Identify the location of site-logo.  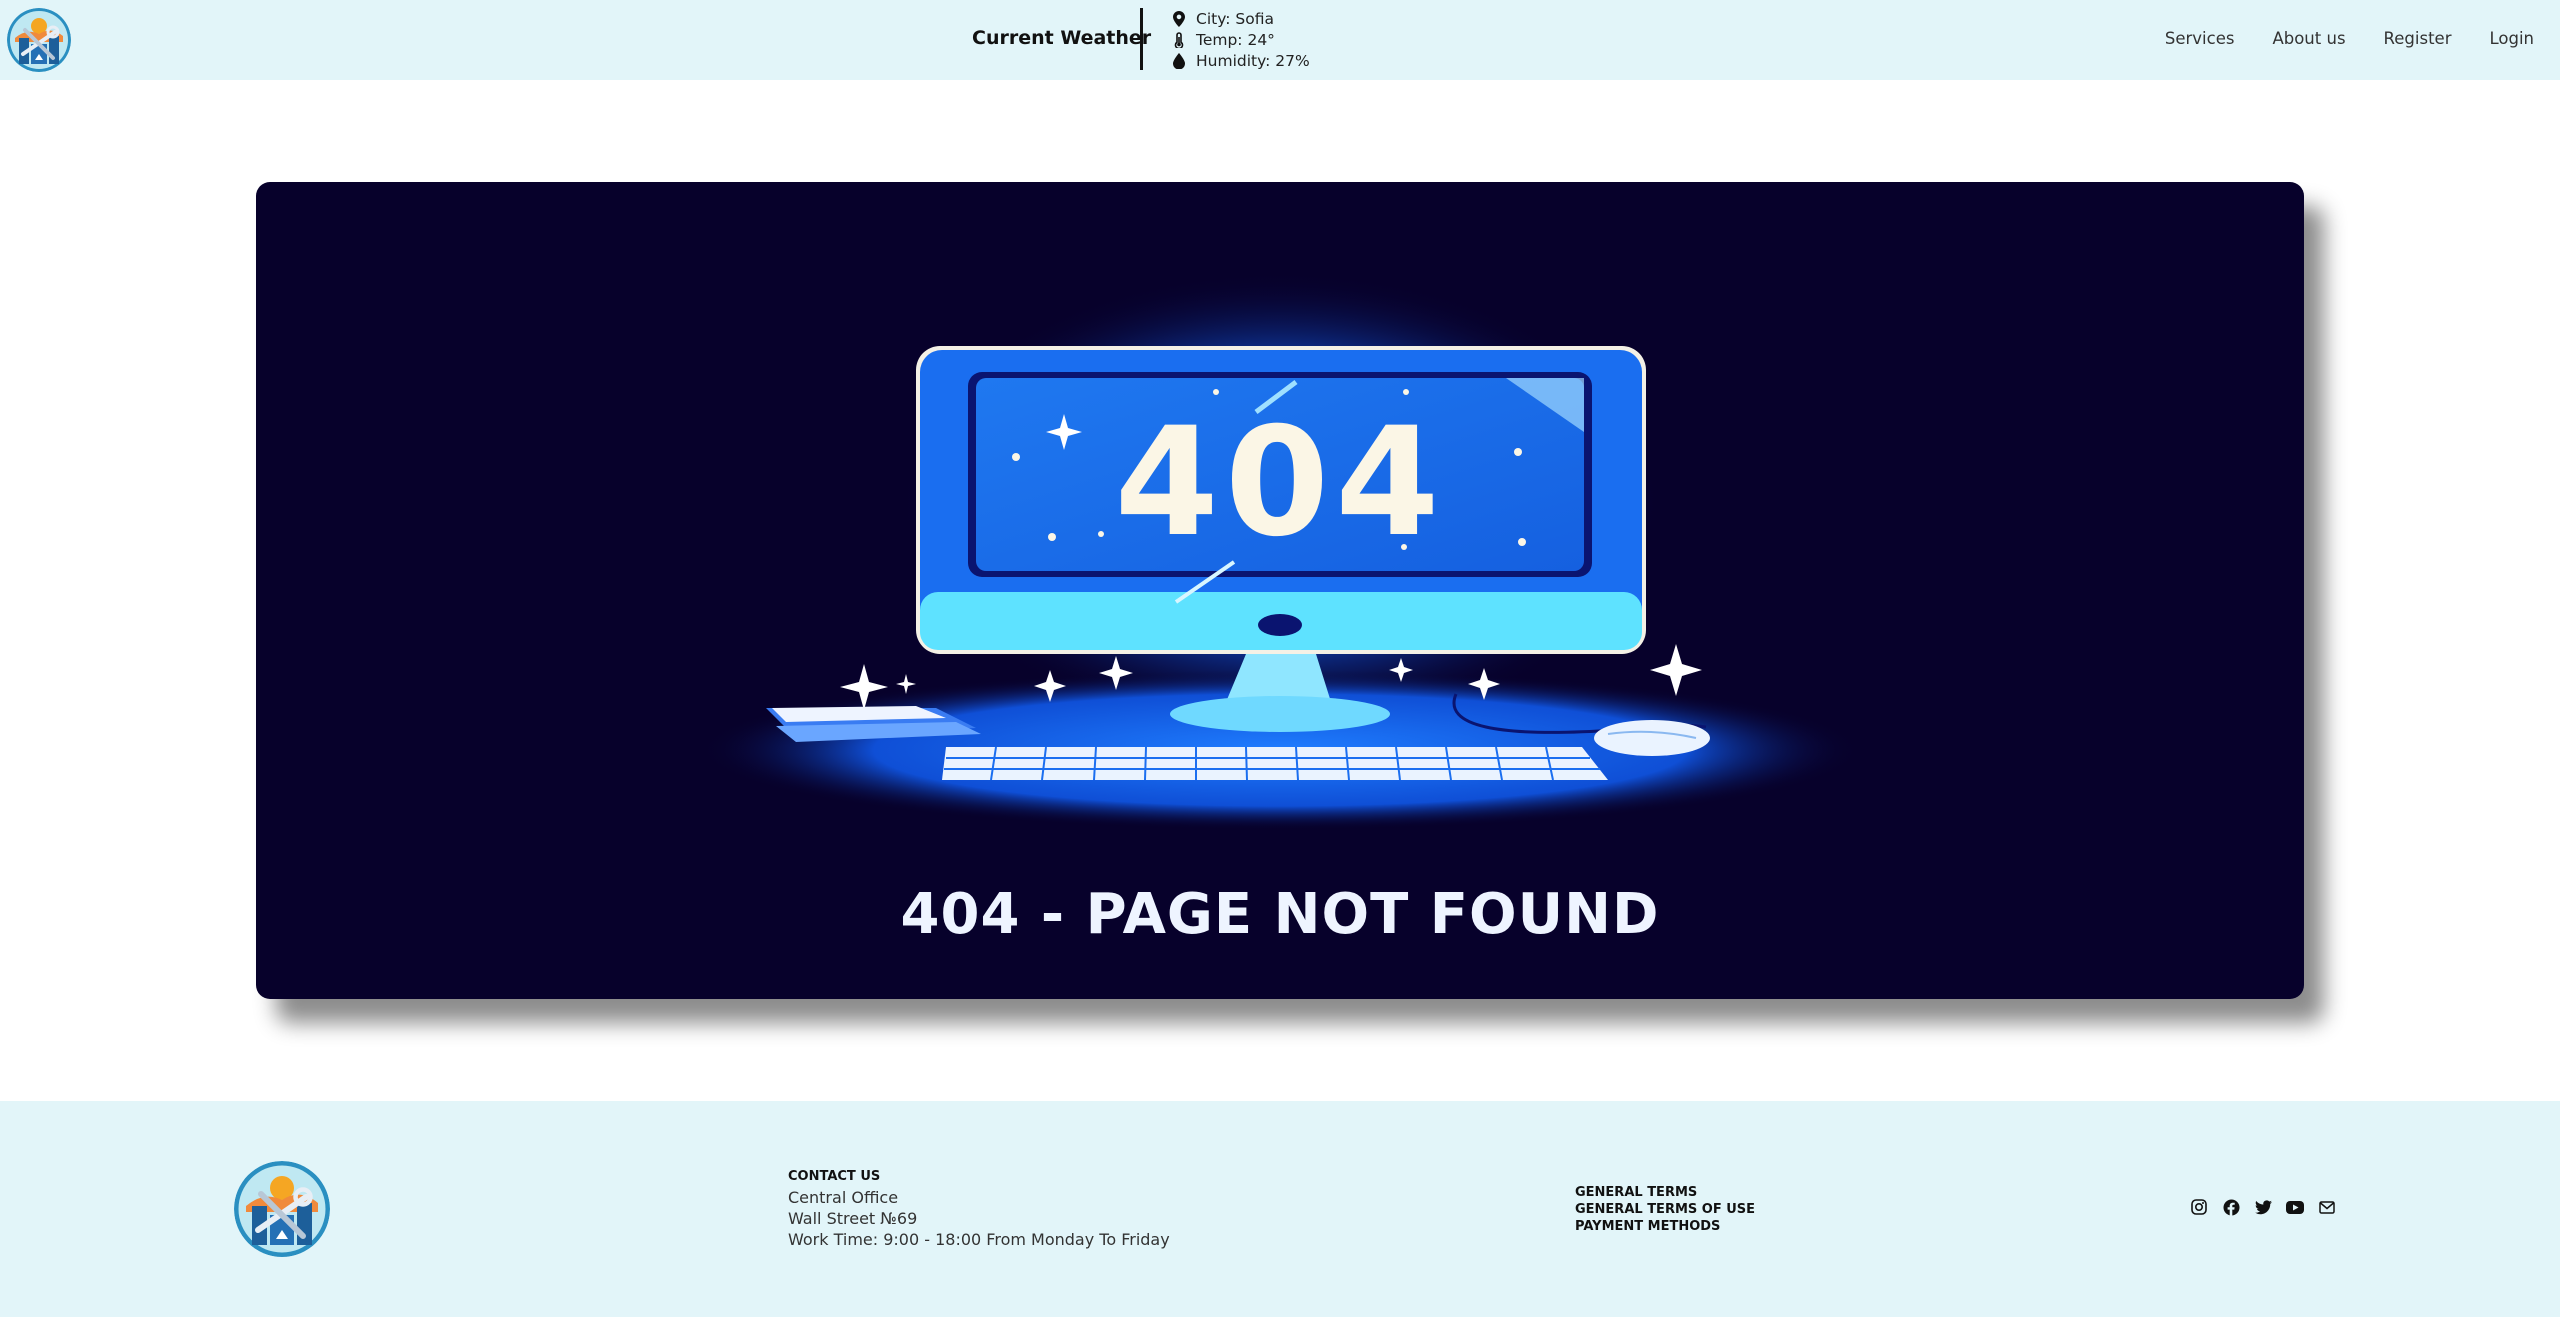
(39, 40).